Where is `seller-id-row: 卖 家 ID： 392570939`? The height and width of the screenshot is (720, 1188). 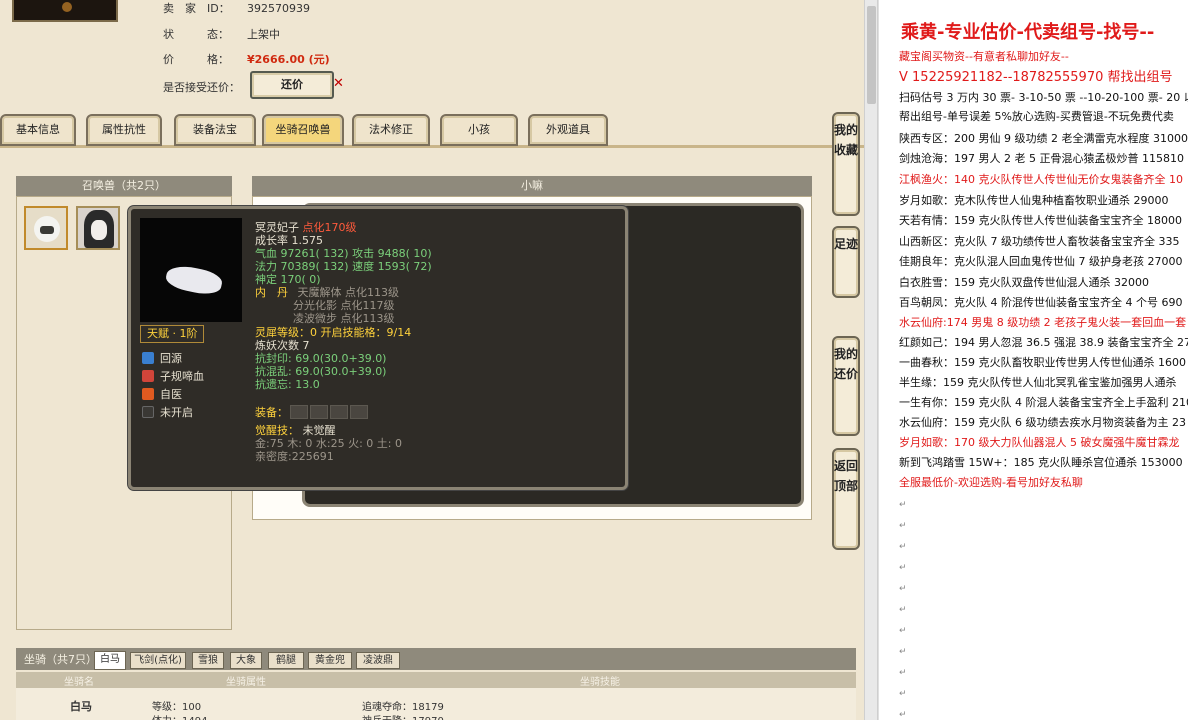 seller-id-row: 卖 家 ID： 392570939 is located at coordinates (236, 8).